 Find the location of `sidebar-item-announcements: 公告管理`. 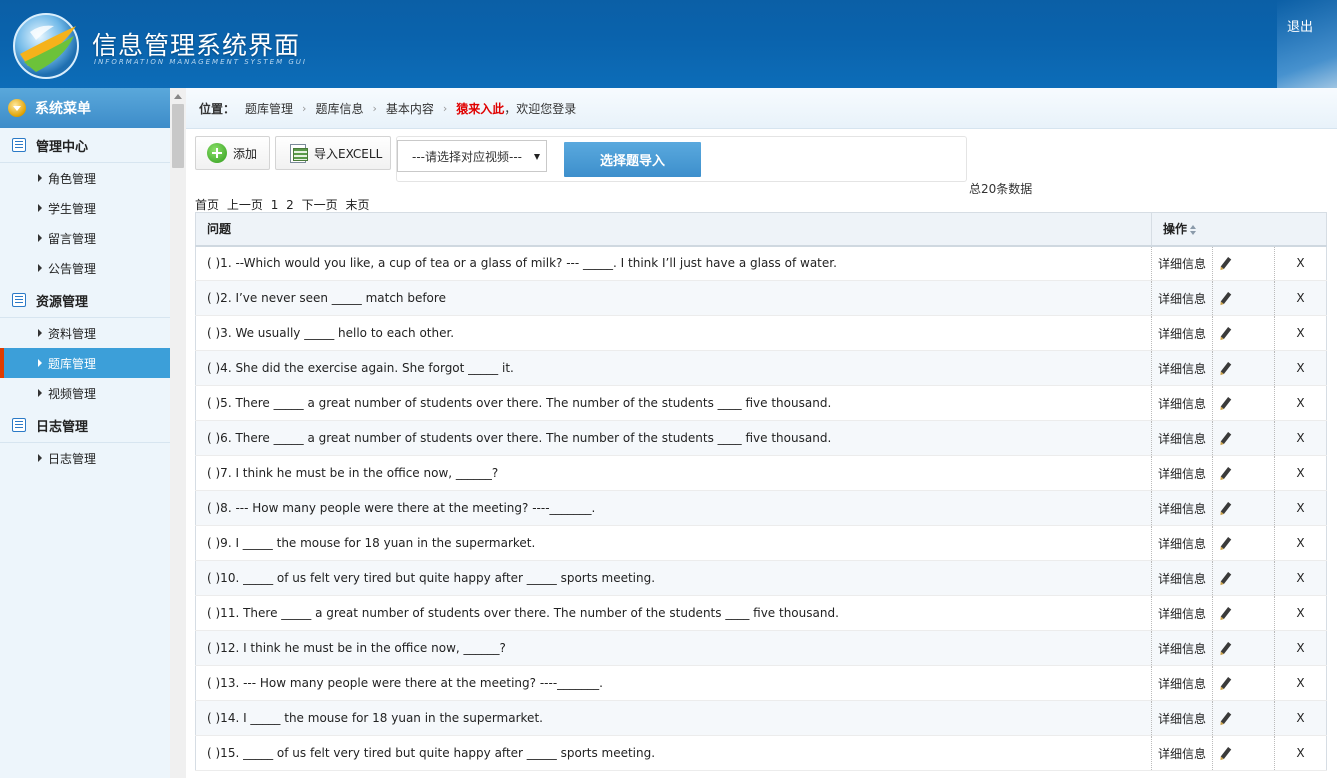

sidebar-item-announcements: 公告管理 is located at coordinates (85, 268).